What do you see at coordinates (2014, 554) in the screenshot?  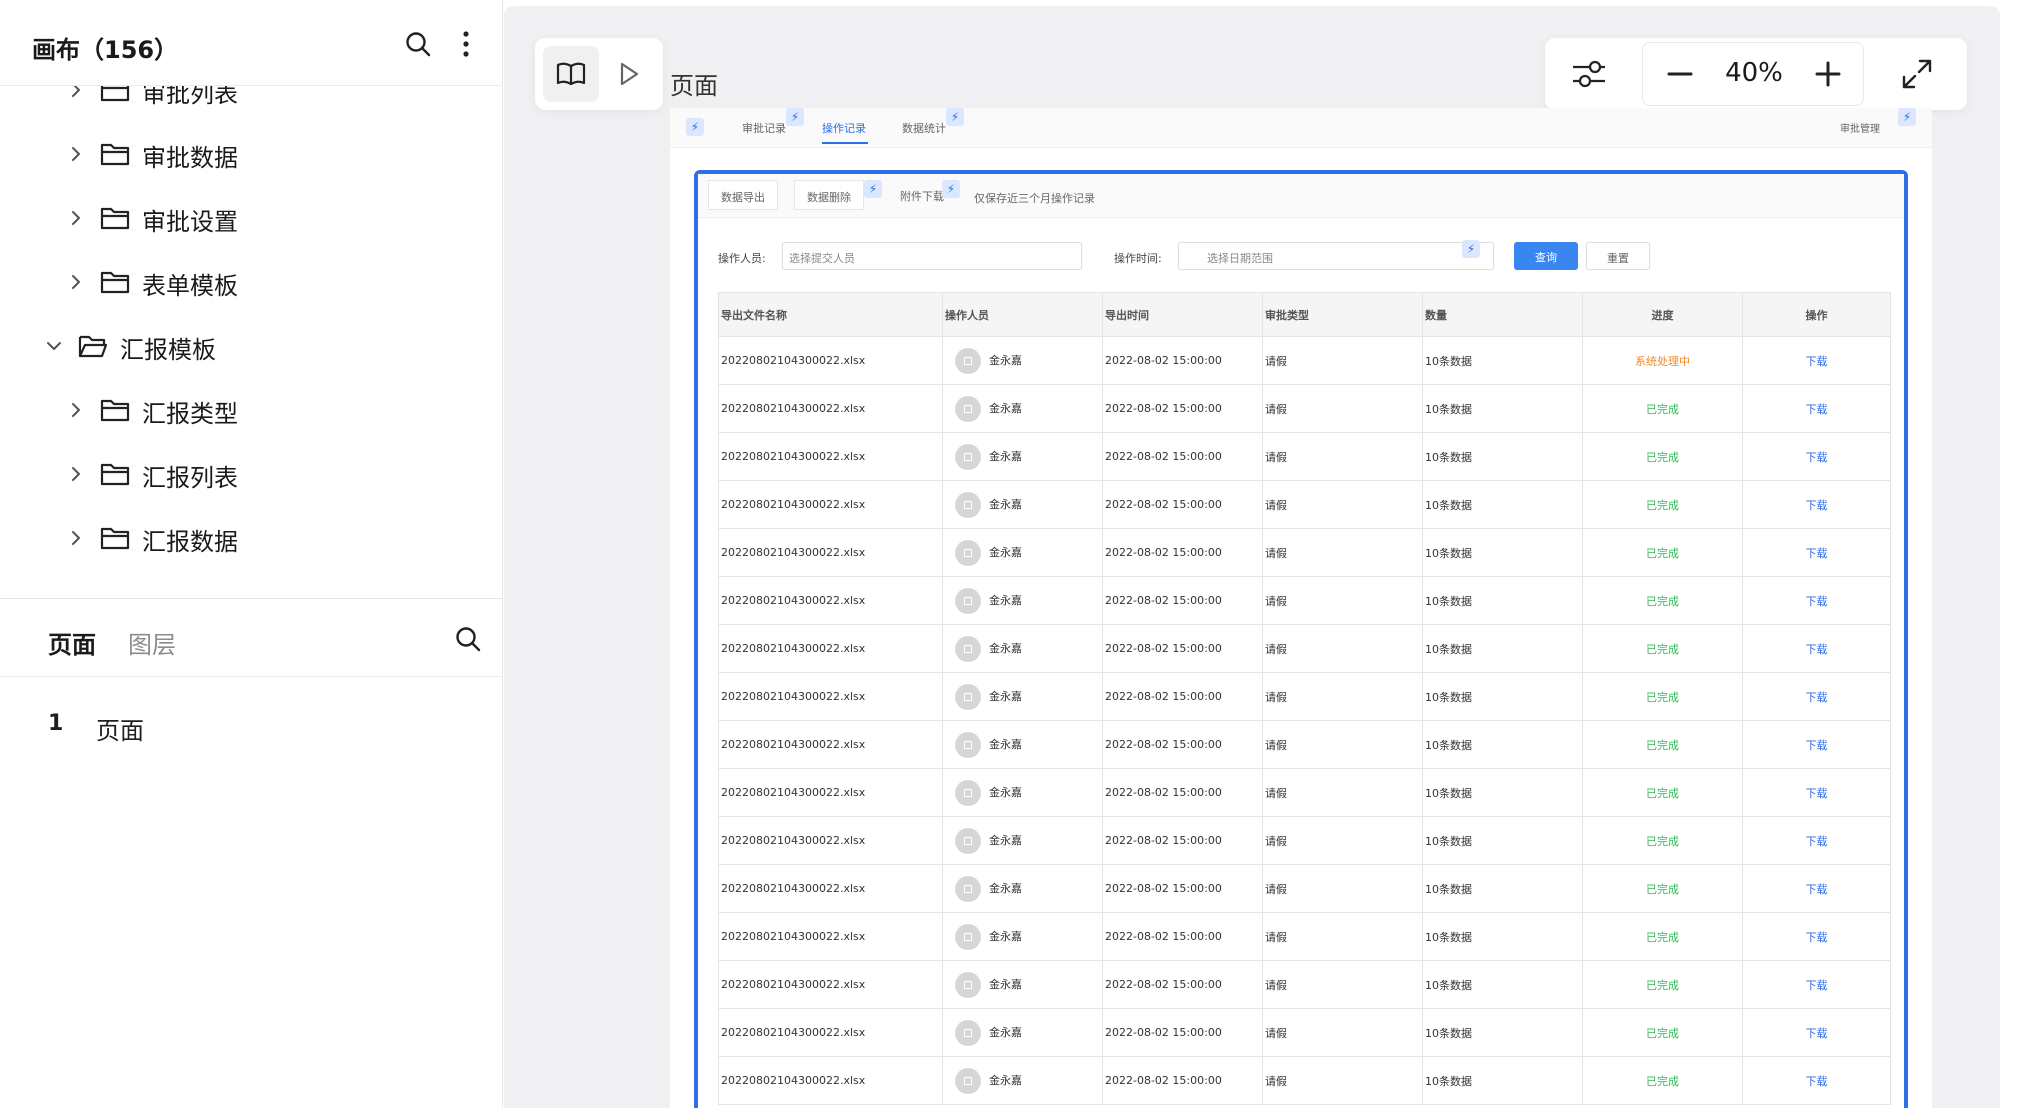 I see `right-edge` at bounding box center [2014, 554].